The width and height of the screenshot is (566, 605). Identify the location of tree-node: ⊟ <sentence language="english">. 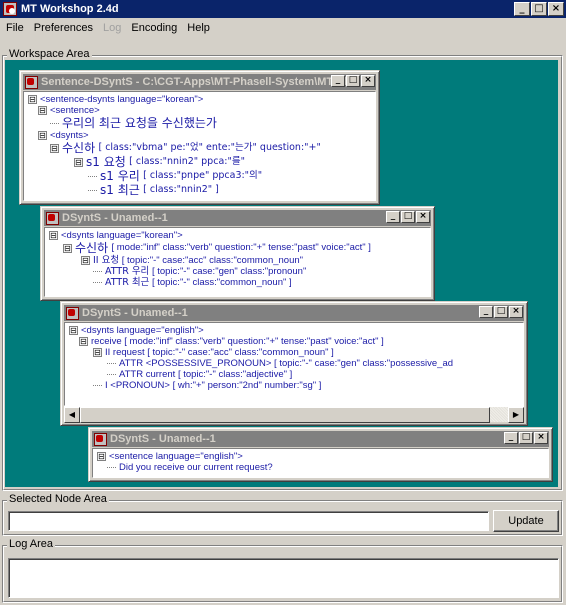
(322, 456).